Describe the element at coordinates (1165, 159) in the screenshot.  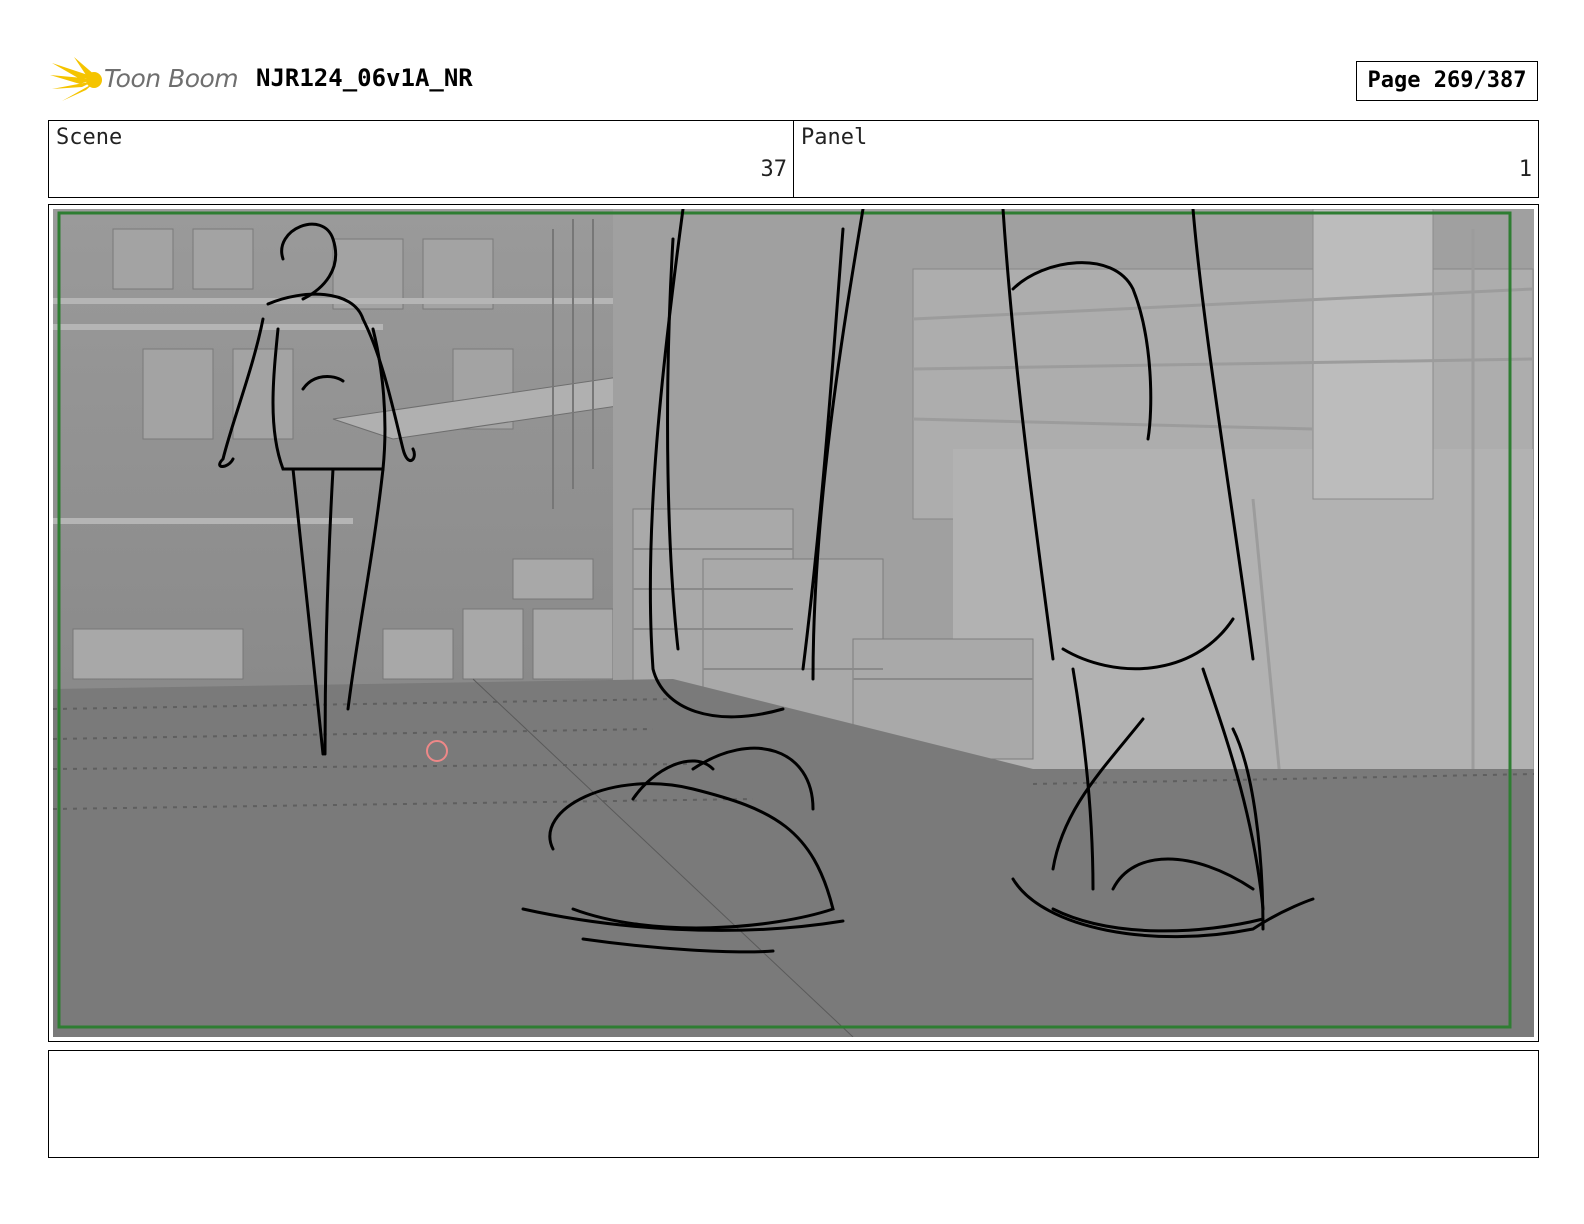
I see `panel-cell: Panel 1` at that location.